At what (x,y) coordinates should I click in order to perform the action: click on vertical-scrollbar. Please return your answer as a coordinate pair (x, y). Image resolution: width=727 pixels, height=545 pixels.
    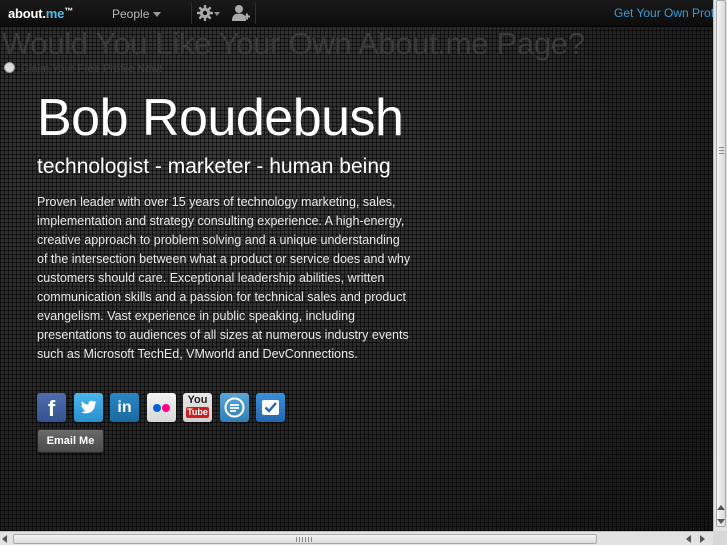
    Looking at the image, I should click on (720, 265).